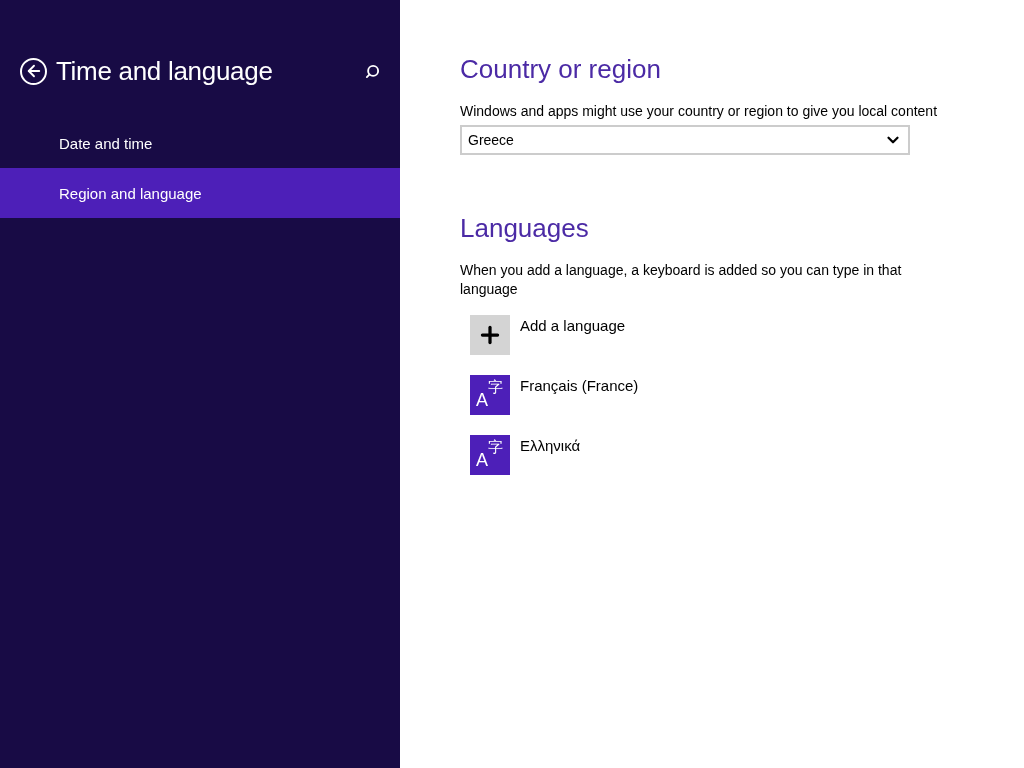  Describe the element at coordinates (372, 71) in the screenshot. I see `search-icon` at that location.